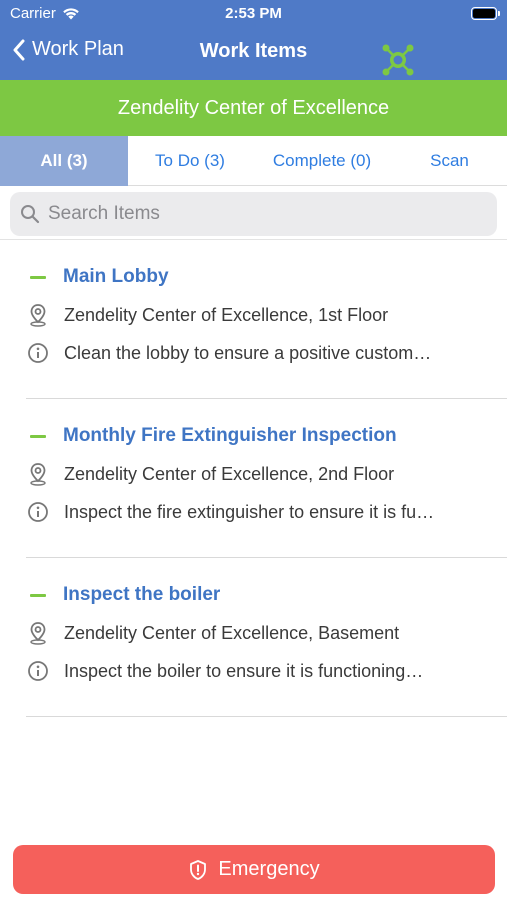 The width and height of the screenshot is (507, 900). Describe the element at coordinates (190, 161) in the screenshot. I see `tab-to-do: To Do (3)` at that location.